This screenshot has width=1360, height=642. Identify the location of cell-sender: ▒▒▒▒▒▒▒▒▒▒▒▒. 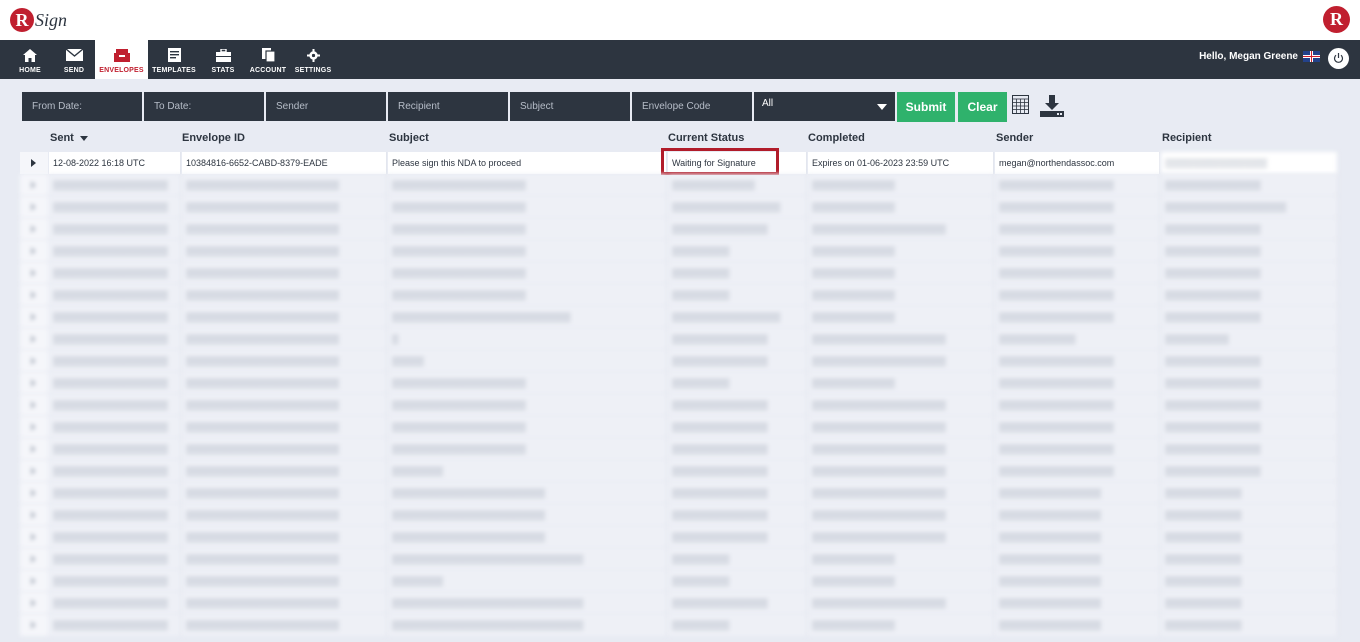
(1077, 339).